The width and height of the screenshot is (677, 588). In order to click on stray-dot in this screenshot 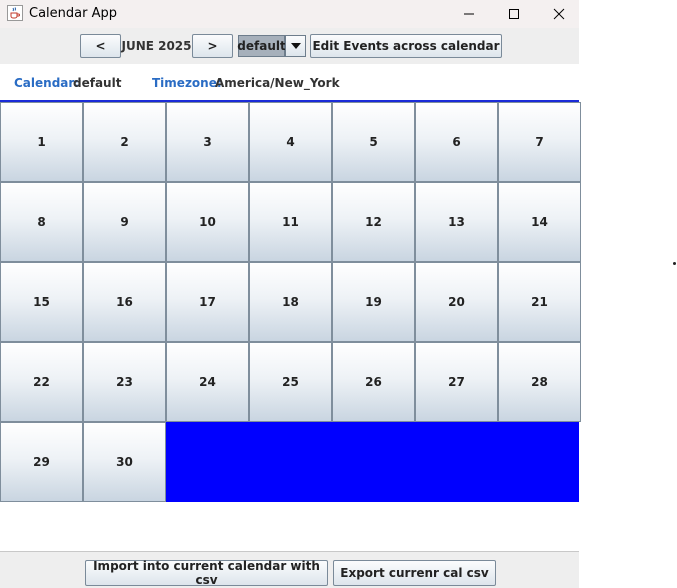, I will do `click(674, 263)`.